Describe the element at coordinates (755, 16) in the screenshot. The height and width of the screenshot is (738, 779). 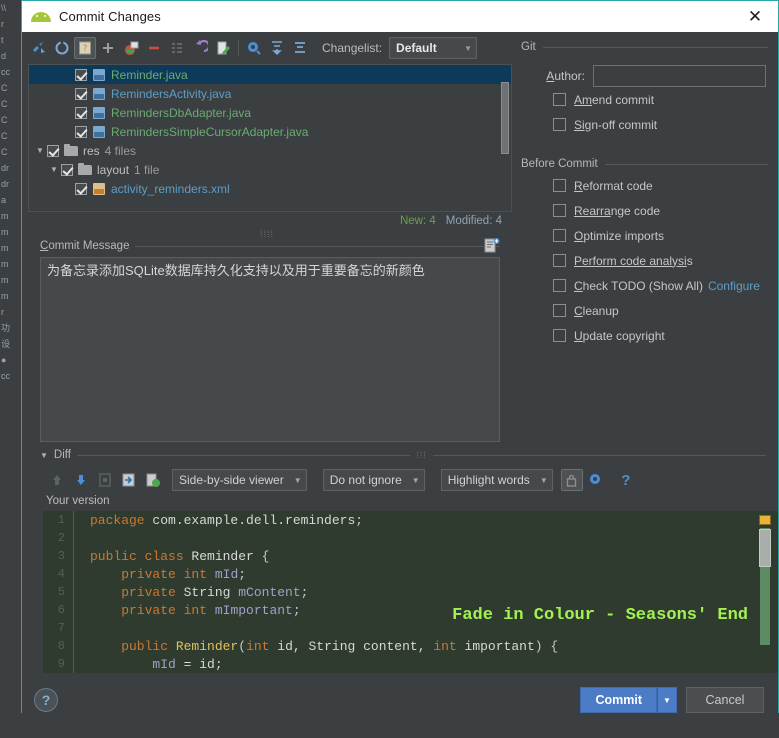
I see `close-icon: ✕` at that location.